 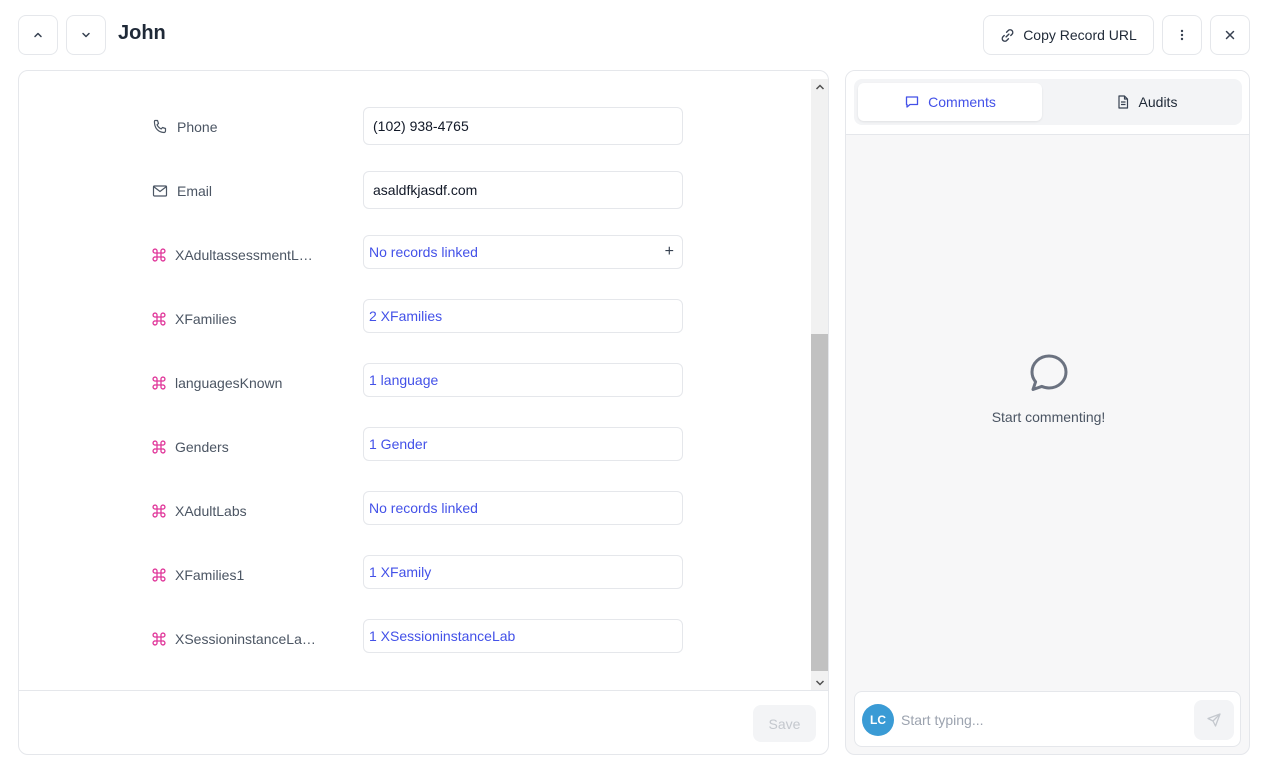 I want to click on field-row-phone: Phone (102) 938-4765, so click(x=415, y=127).